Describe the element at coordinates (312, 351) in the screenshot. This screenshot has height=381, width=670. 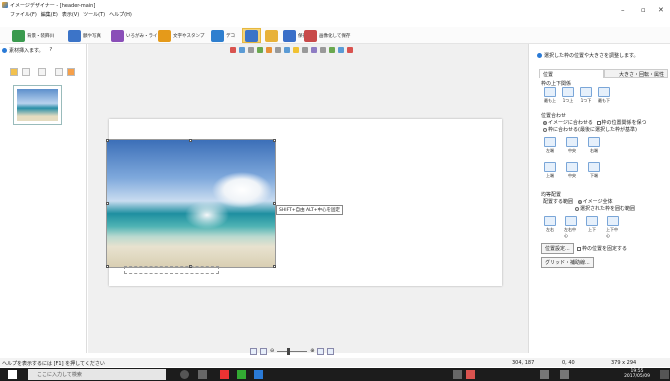
I see `zoom-in-icon: ⊕` at that location.